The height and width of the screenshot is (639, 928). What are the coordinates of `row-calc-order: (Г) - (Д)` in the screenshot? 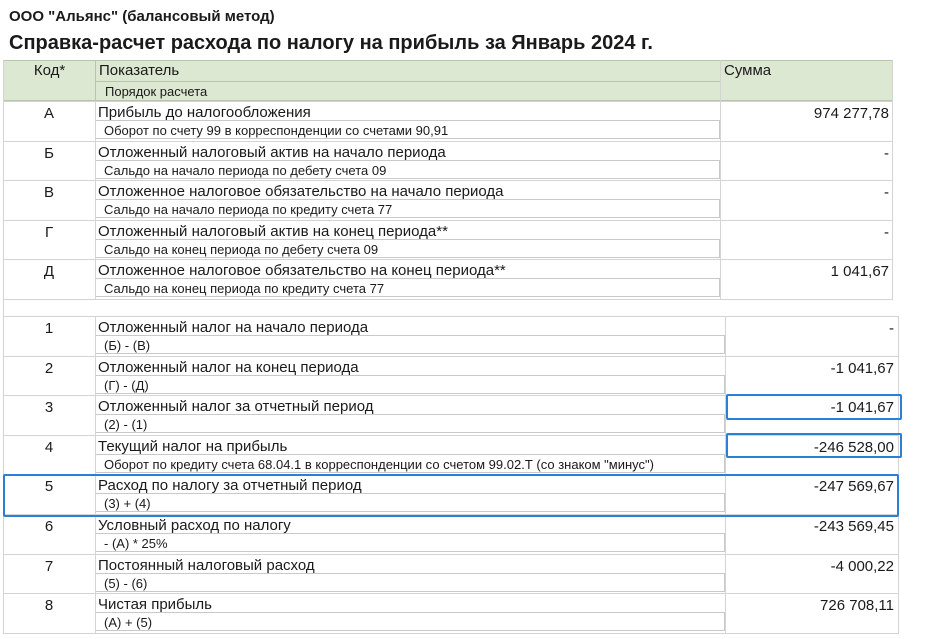 It's located at (410, 384).